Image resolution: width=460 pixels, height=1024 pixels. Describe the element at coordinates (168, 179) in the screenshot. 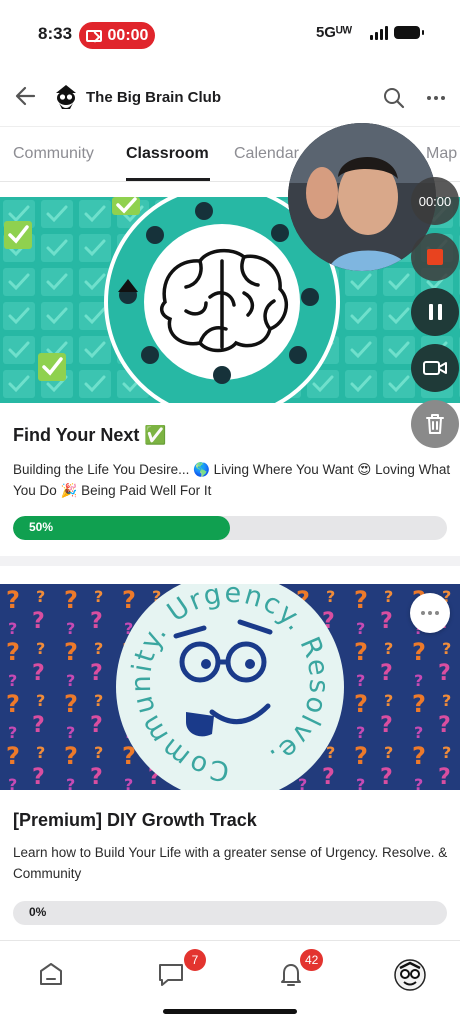

I see `active-tab-indicator` at that location.